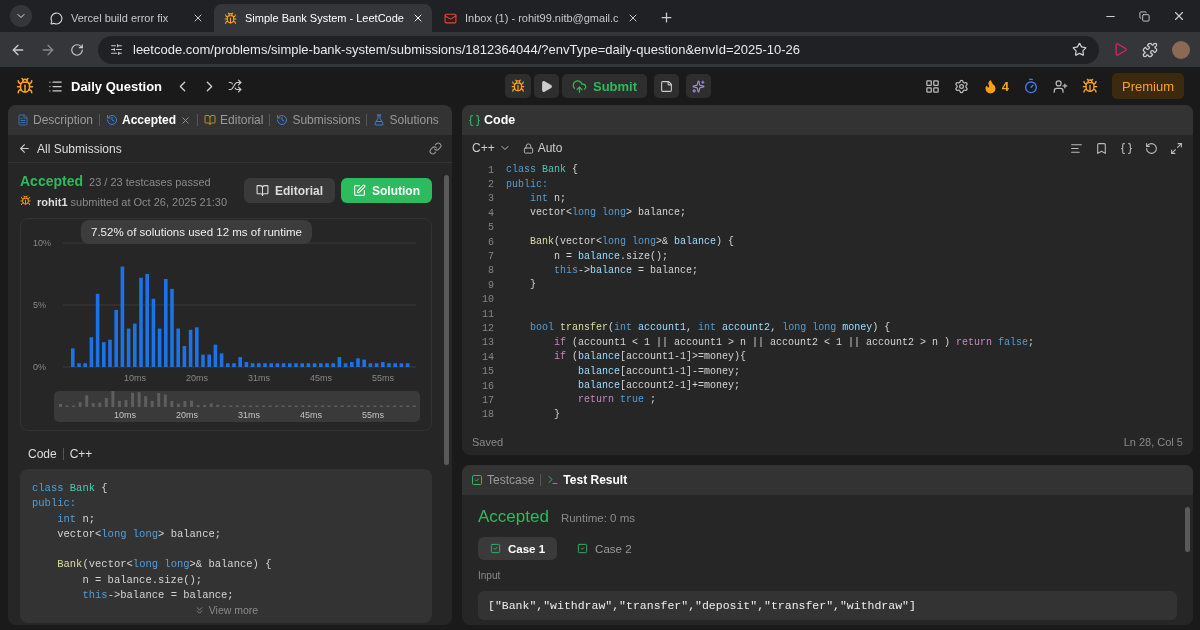 The image size is (1200, 630). What do you see at coordinates (81, 454) in the screenshot?
I see `language-label: C++` at bounding box center [81, 454].